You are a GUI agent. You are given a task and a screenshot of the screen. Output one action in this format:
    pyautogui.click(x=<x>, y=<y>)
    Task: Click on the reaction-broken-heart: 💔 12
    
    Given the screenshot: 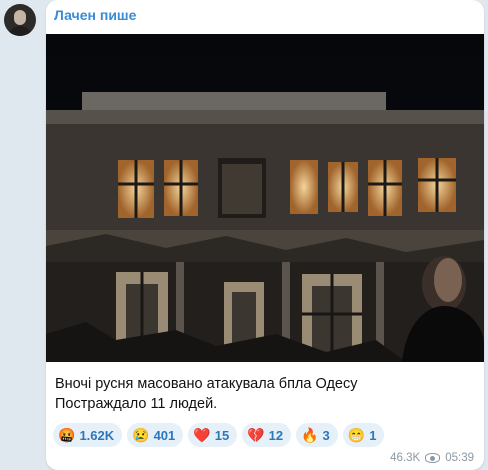 What is the action you would take?
    pyautogui.click(x=267, y=435)
    